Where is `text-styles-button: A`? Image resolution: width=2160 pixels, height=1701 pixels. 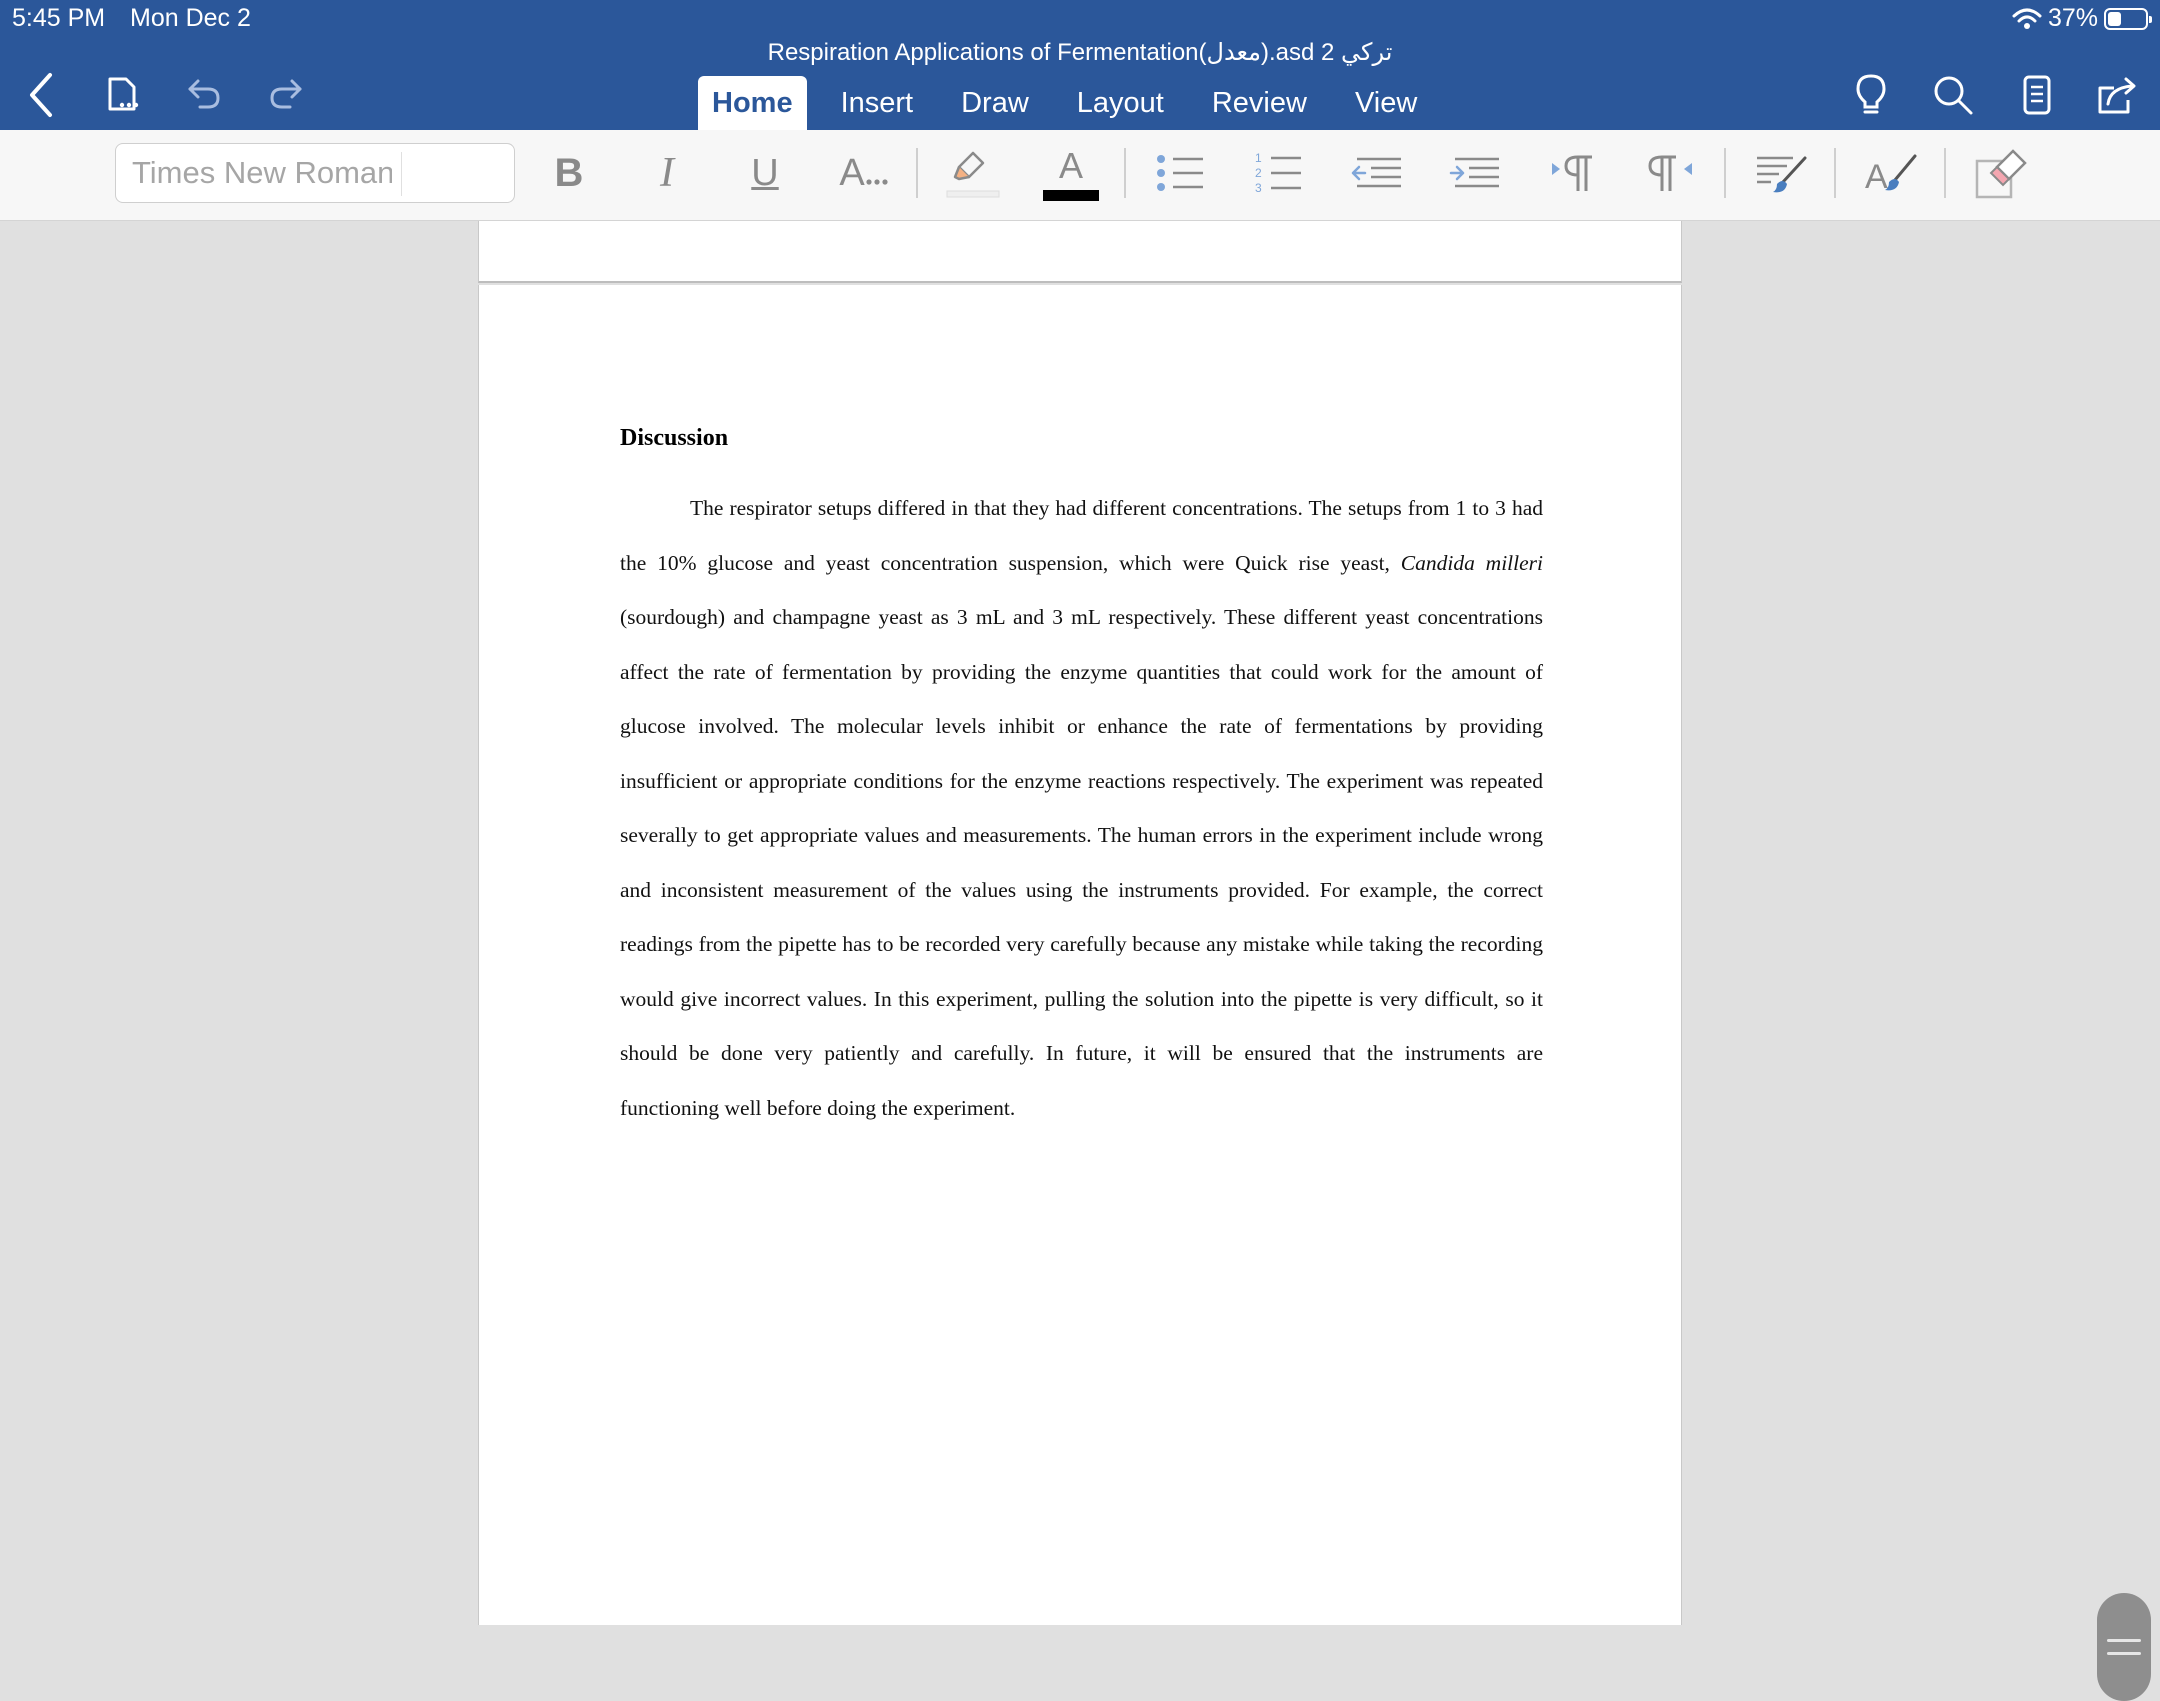
text-styles-button: A is located at coordinates (1891, 173).